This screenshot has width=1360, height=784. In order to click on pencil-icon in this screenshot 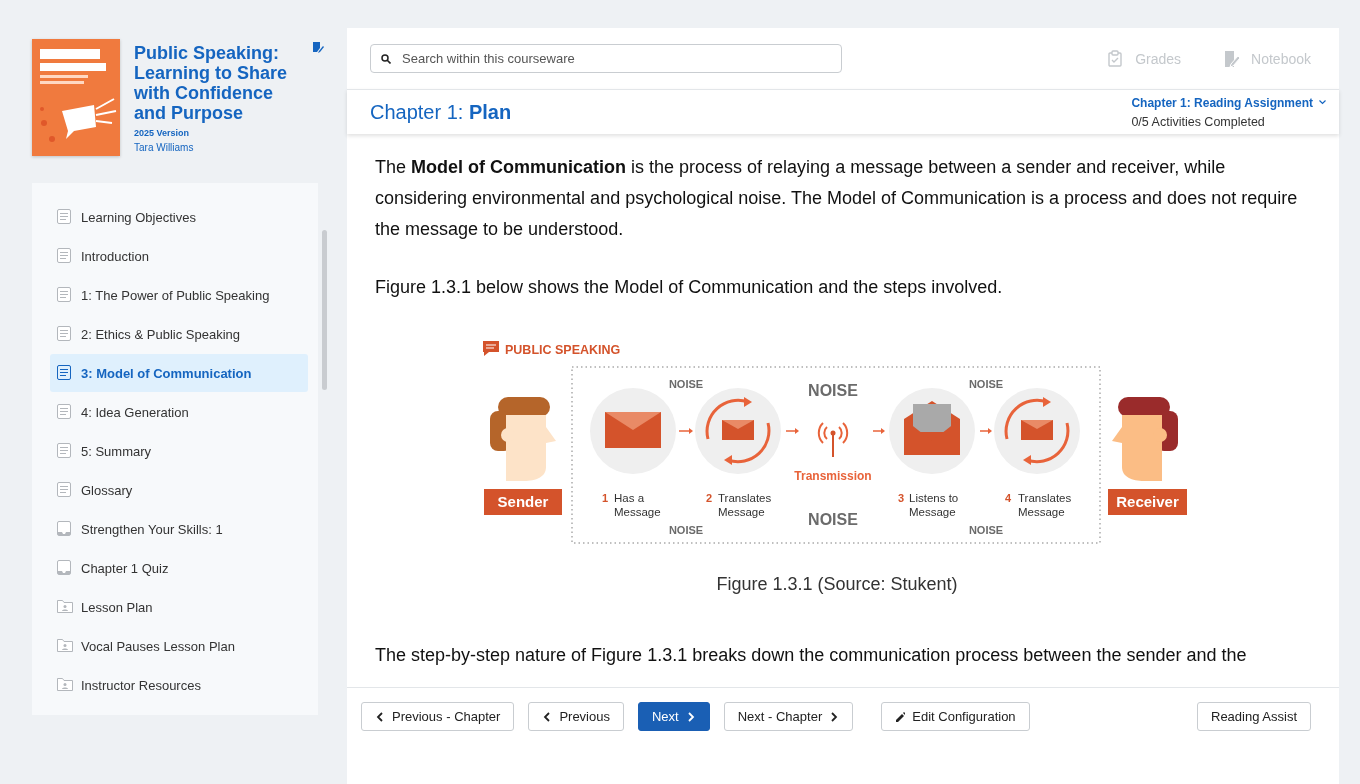, I will do `click(900, 716)`.